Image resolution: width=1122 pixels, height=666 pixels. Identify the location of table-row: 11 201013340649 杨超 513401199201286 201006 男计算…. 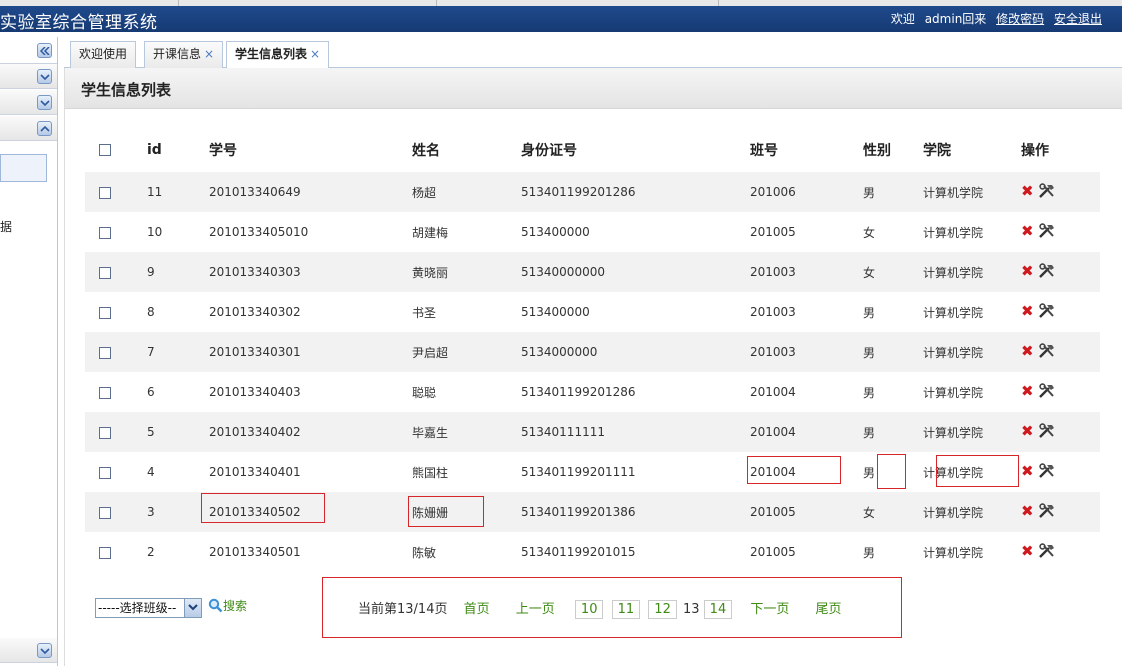
(592, 192).